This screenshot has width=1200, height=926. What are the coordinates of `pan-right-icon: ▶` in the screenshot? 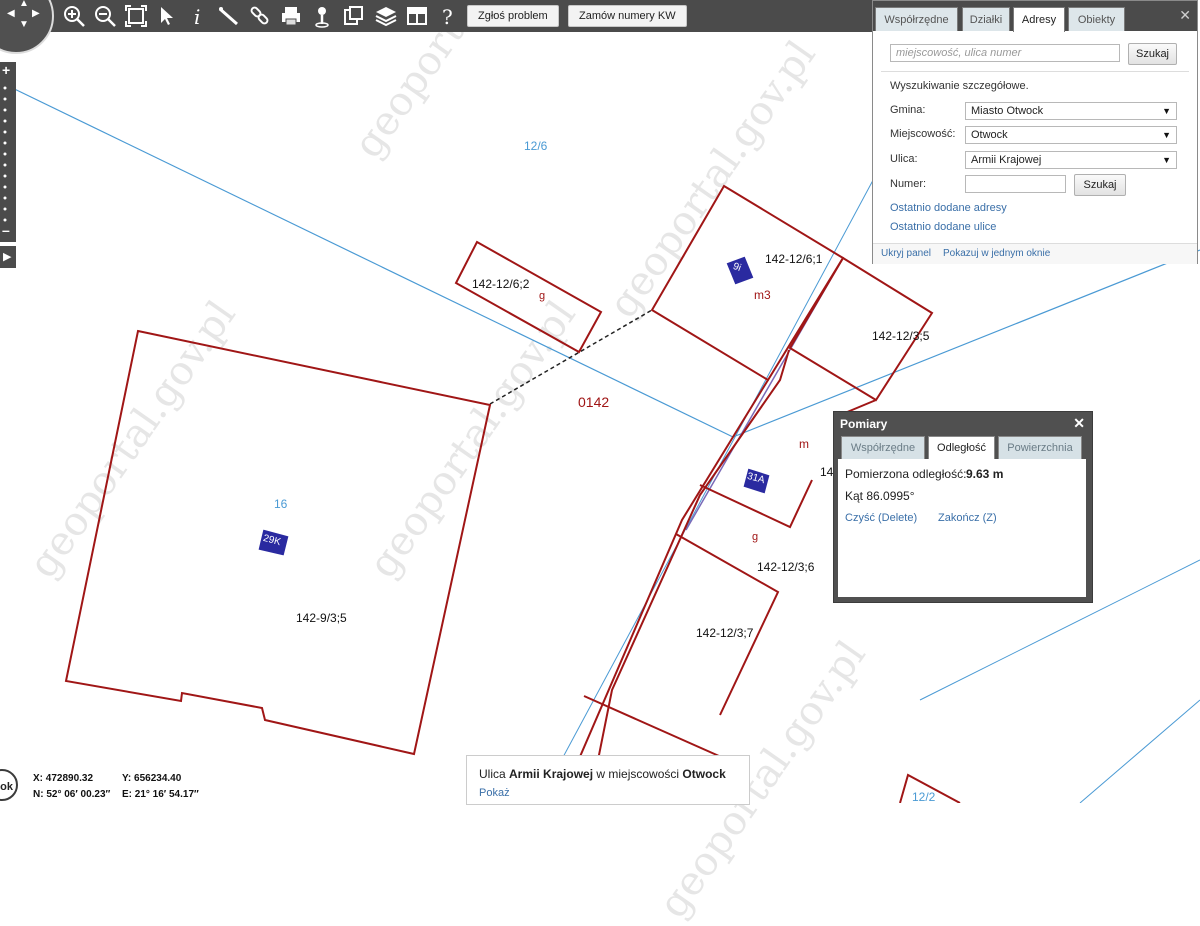 It's located at (36, 13).